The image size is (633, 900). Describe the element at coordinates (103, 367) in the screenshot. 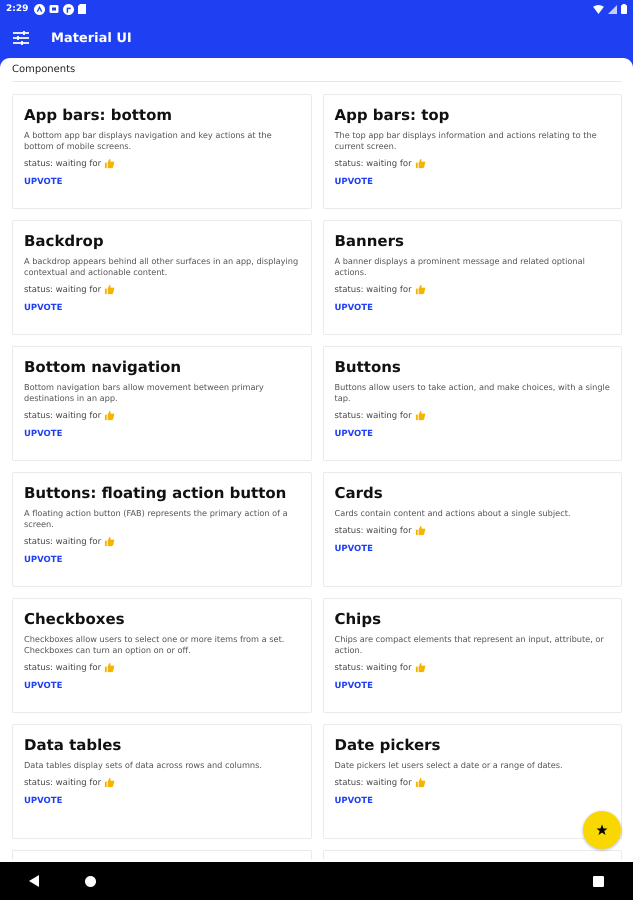

I see `card-title: Bottom navigation` at that location.